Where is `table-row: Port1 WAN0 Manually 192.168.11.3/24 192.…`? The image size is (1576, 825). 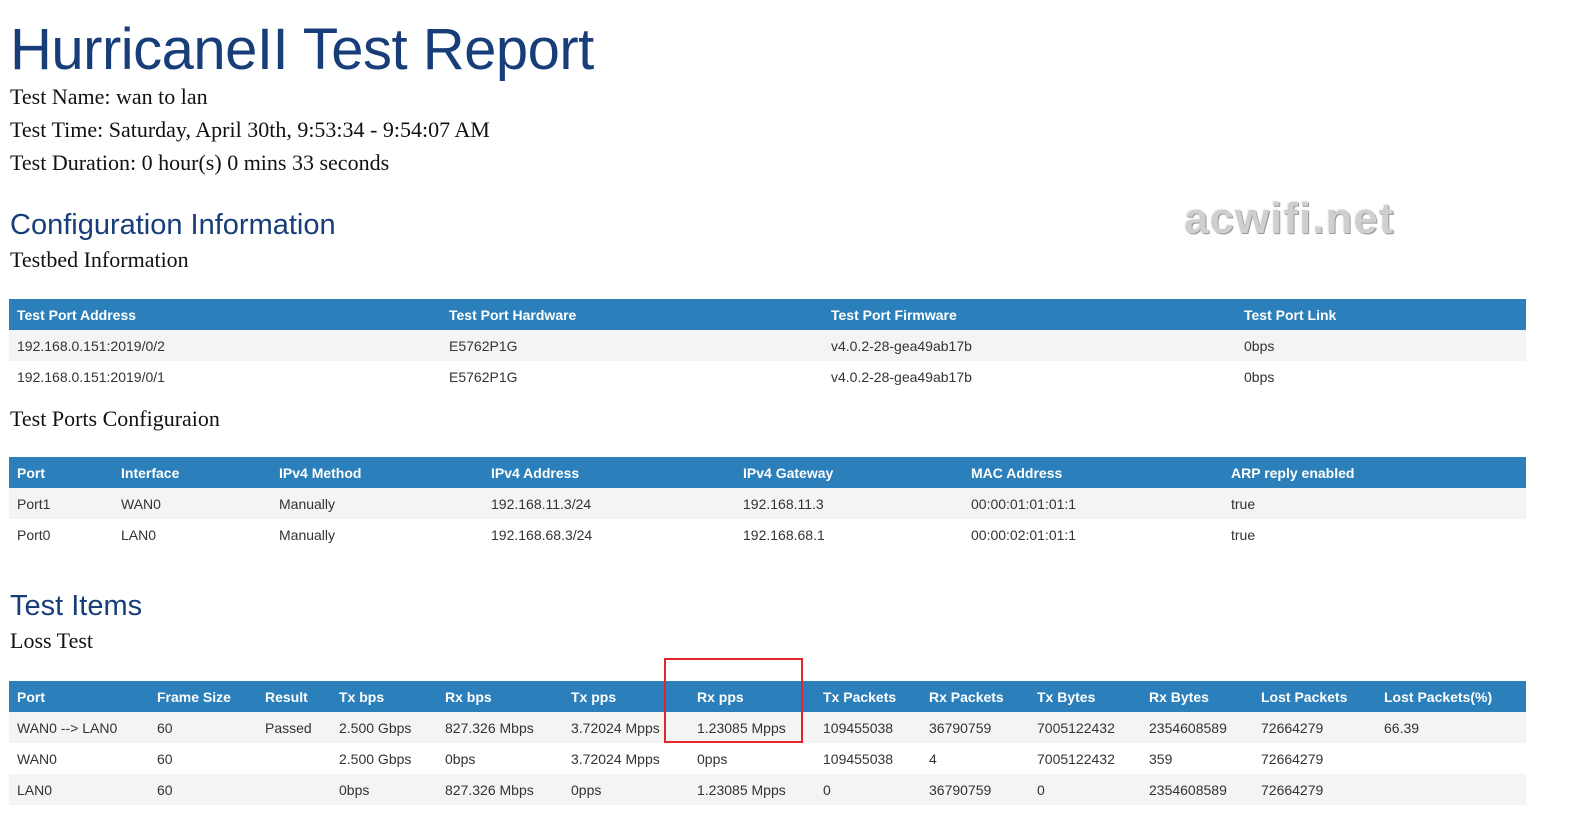 table-row: Port1 WAN0 Manually 192.168.11.3/24 192.… is located at coordinates (767, 503).